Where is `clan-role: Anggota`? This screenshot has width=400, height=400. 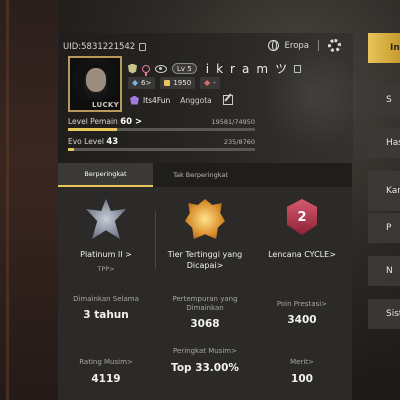
clan-role: Anggota is located at coordinates (196, 100).